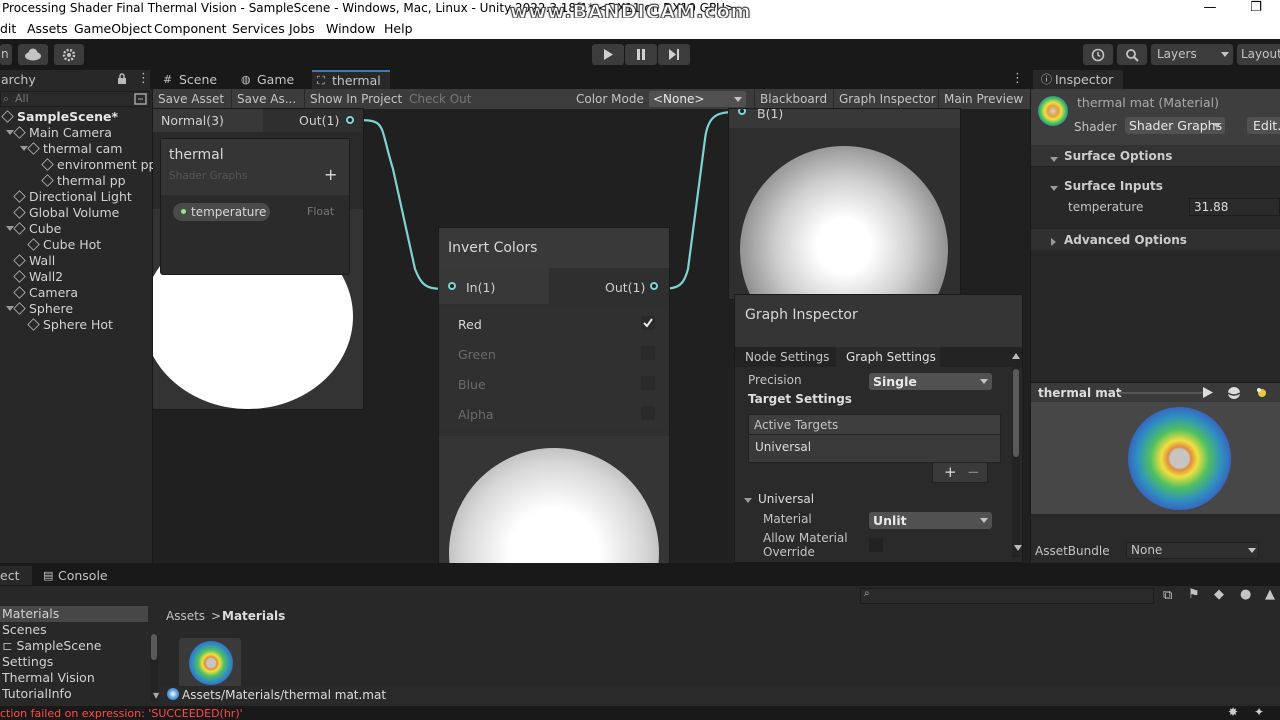  What do you see at coordinates (76, 261) in the screenshot?
I see `hierarchy-item: Wall` at bounding box center [76, 261].